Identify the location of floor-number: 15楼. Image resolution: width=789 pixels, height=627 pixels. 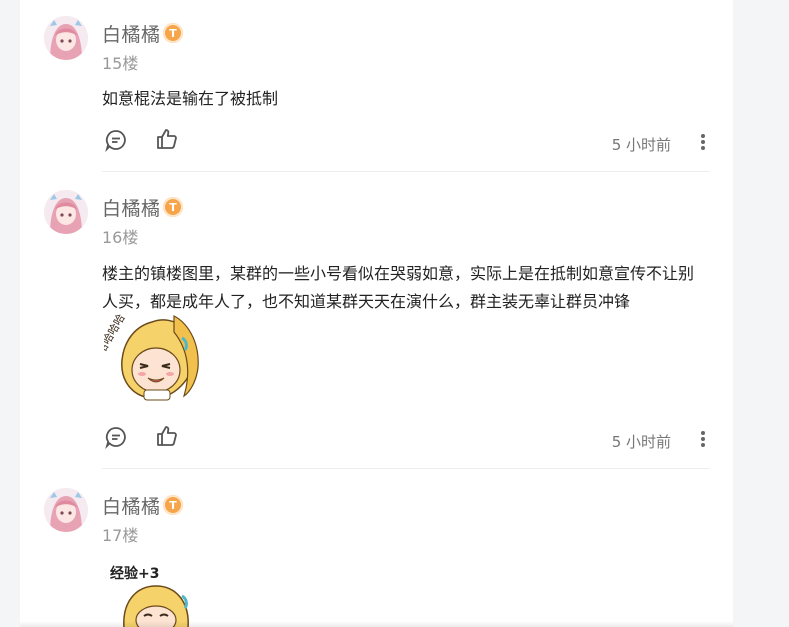
(120, 63).